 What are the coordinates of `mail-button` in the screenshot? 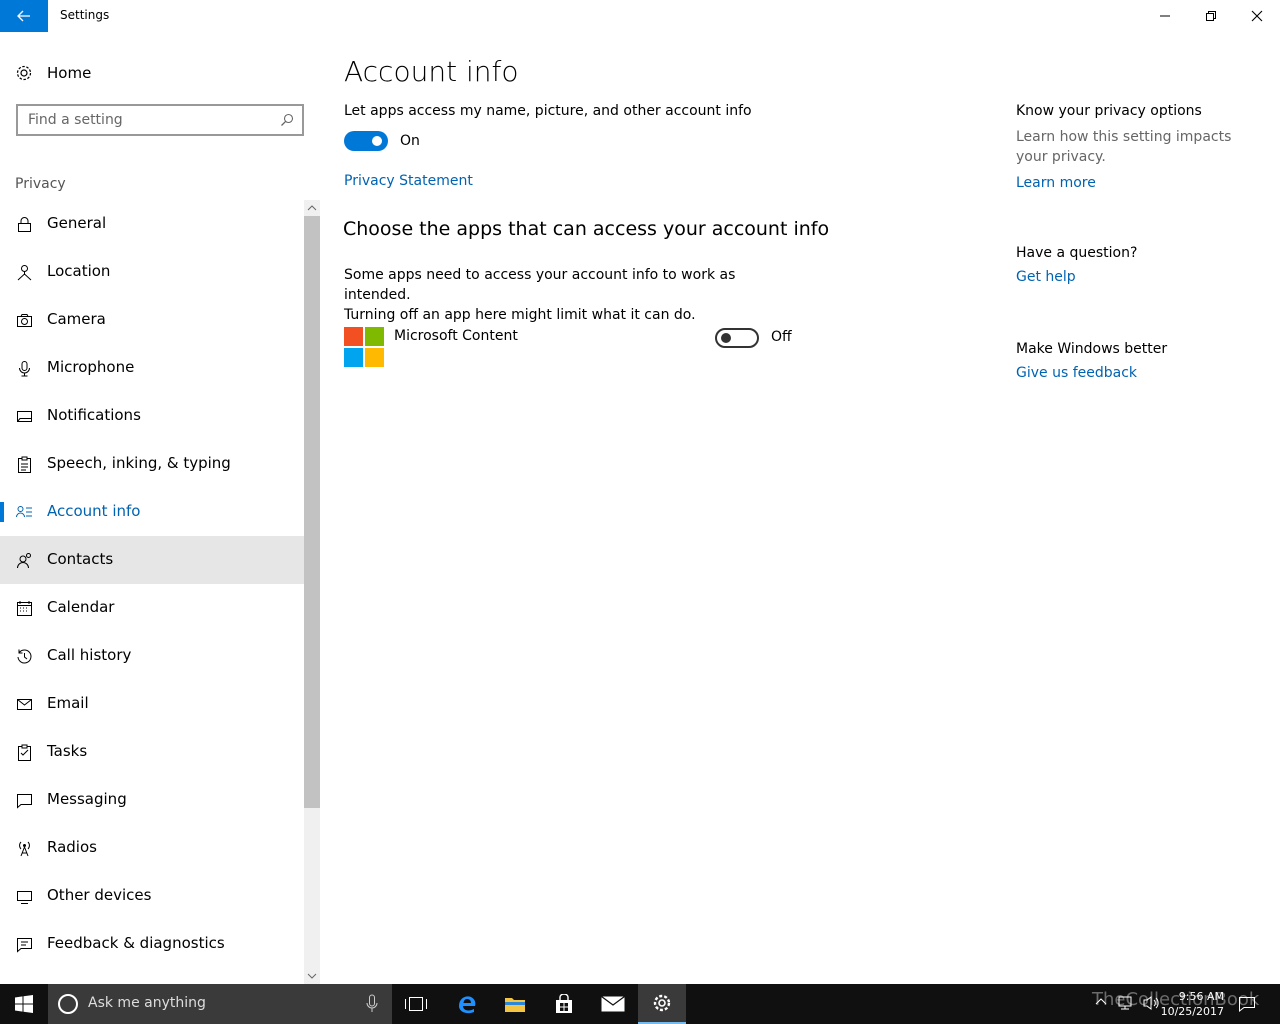 It's located at (613, 1004).